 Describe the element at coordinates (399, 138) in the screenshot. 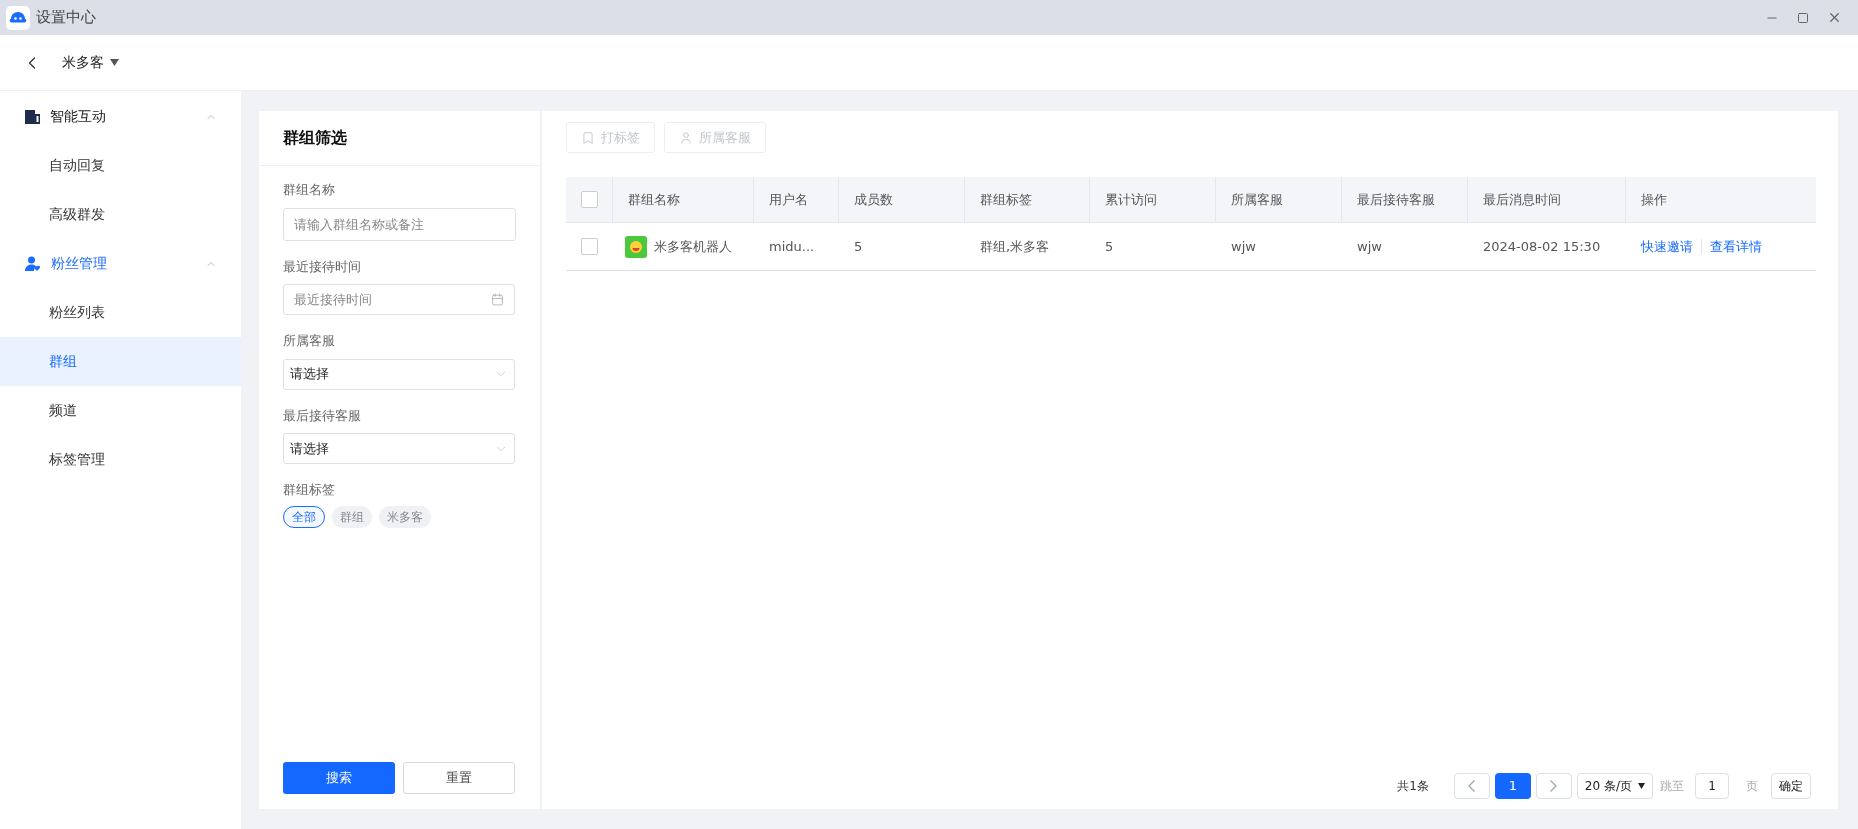

I see `filter-title: 群组筛选` at that location.